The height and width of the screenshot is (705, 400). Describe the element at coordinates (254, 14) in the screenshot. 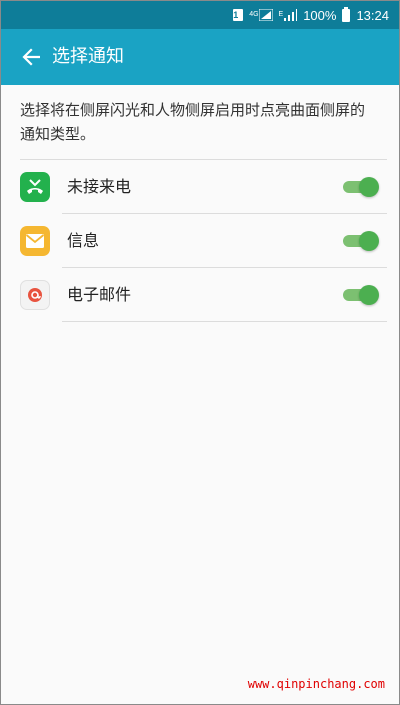

I see `net-4g-label: 4G` at that location.